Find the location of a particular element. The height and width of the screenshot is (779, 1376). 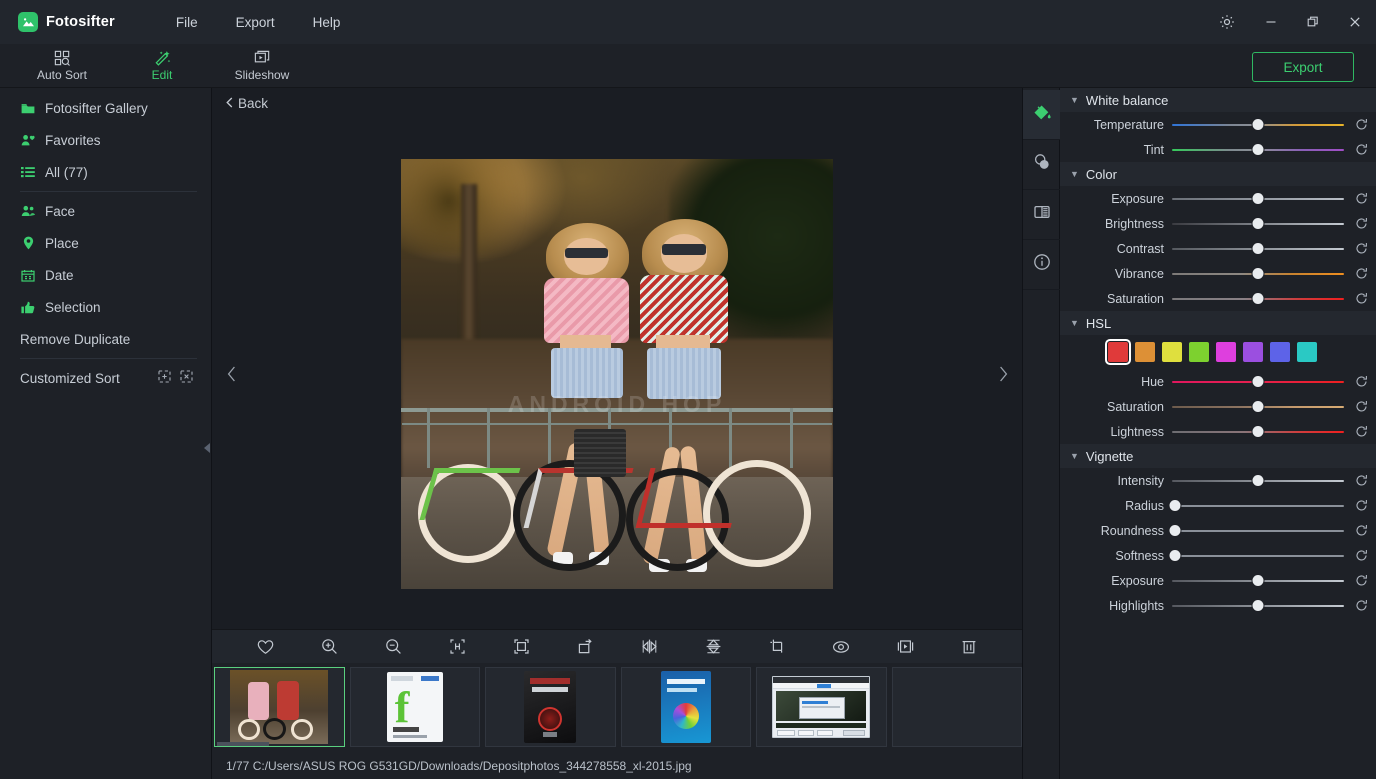

remove-sort-icon is located at coordinates (186, 378).